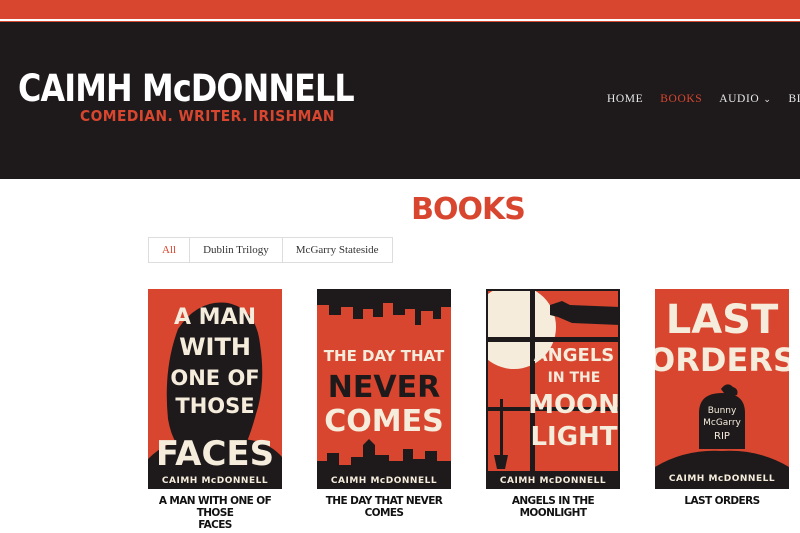  I want to click on filter-dublin-trilogy: Dublin Trilogy, so click(236, 250).